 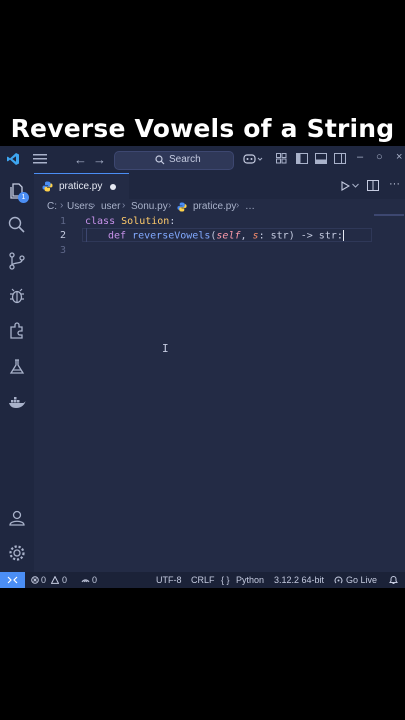 I want to click on indent-guide, so click(x=86, y=235).